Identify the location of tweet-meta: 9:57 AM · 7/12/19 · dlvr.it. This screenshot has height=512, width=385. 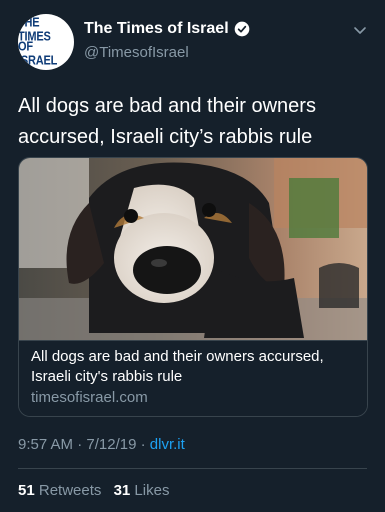
(101, 444).